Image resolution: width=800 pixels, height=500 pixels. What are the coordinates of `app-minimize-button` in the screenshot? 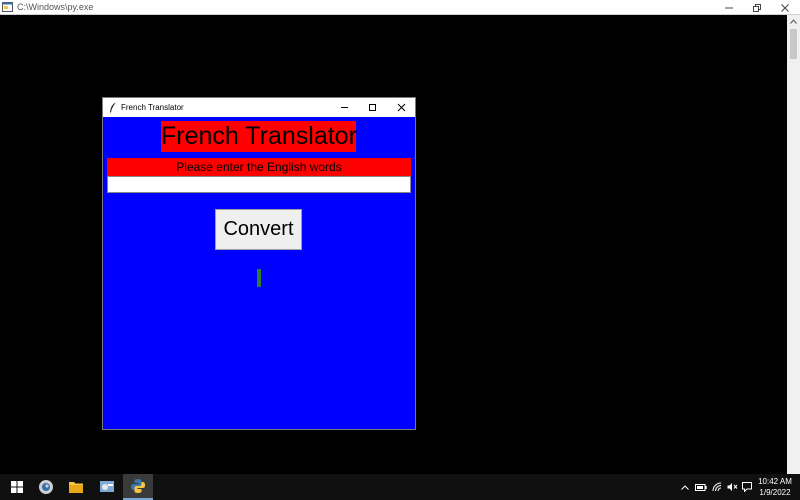 It's located at (344, 107).